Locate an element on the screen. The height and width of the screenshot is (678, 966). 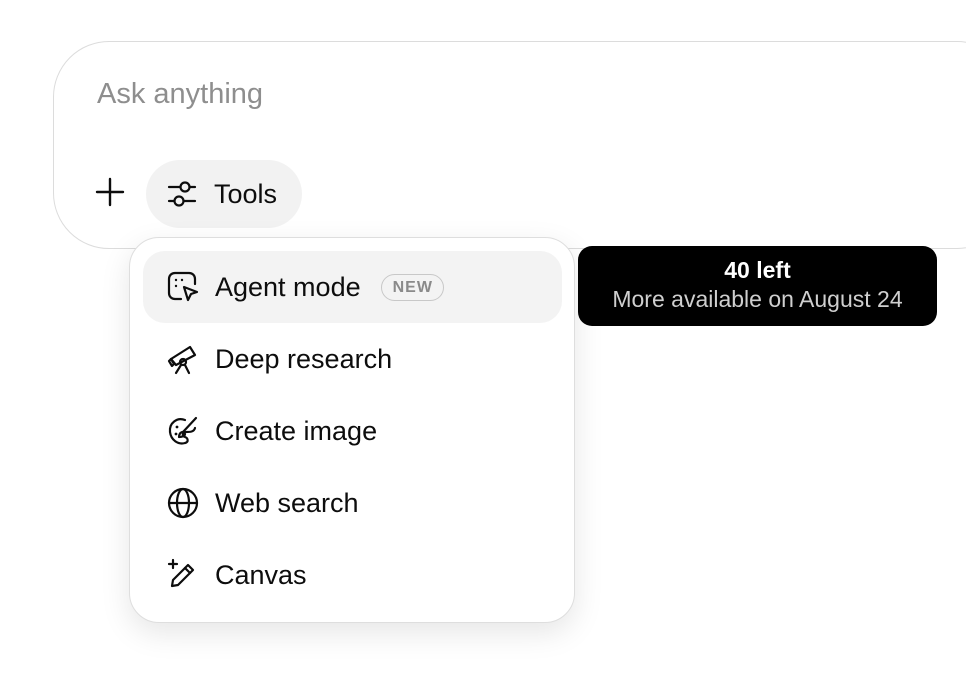
menu-item-canvas: Canvas is located at coordinates (352, 575).